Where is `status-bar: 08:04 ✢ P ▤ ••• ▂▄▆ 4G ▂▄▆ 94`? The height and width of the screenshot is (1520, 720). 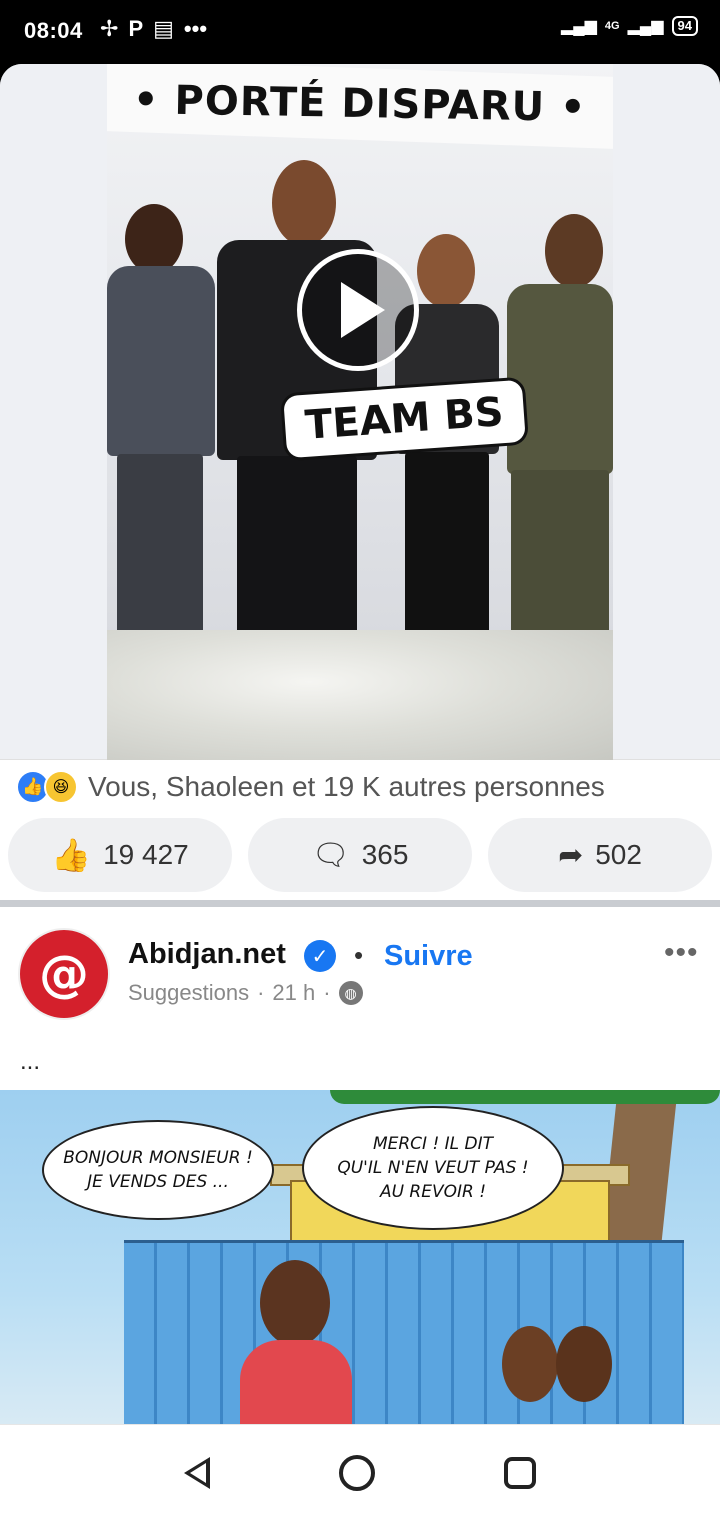 status-bar: 08:04 ✢ P ▤ ••• ▂▄▆ 4G ▂▄▆ 94 is located at coordinates (360, 32).